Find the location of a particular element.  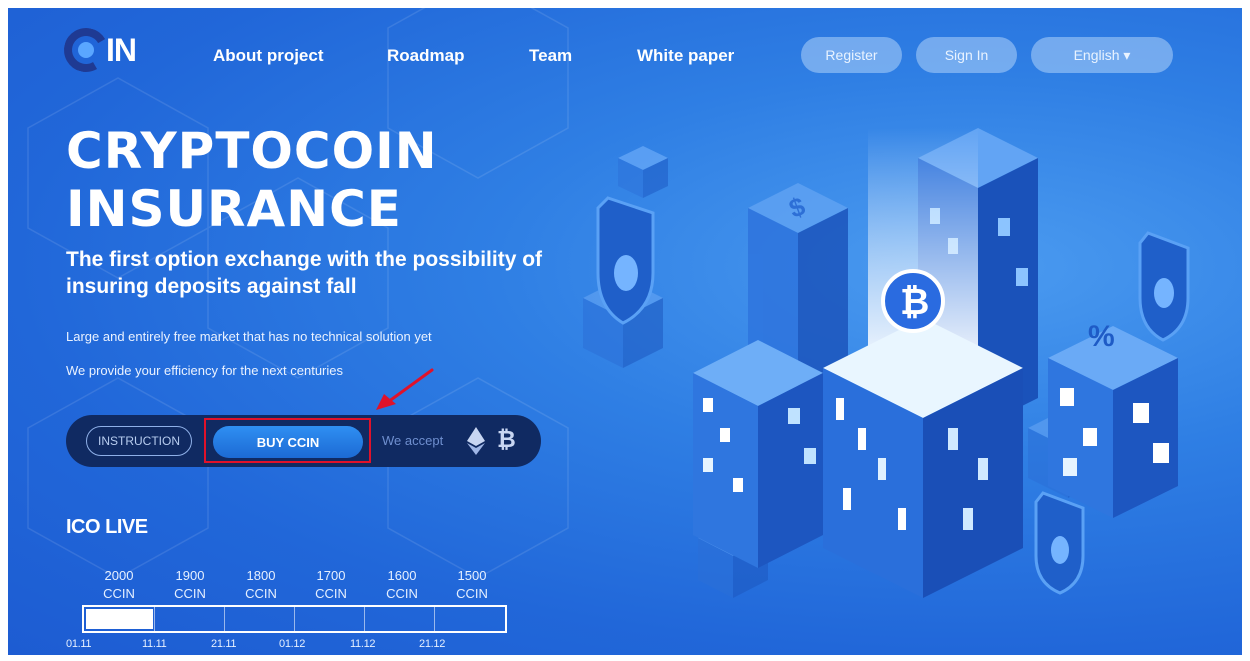

ico-date: 21.12 is located at coordinates (432, 644).